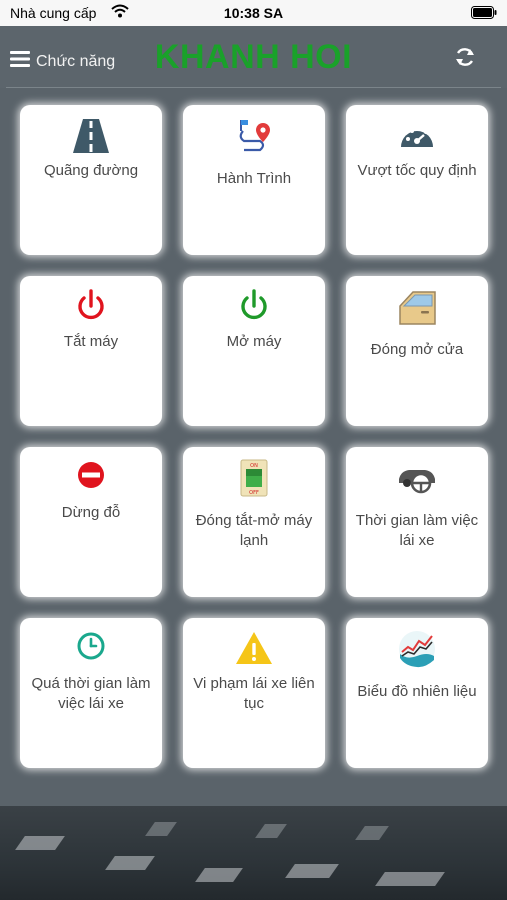 Image resolution: width=507 pixels, height=900 pixels. Describe the element at coordinates (91, 522) in the screenshot. I see `tile-dung-do: Dừng đỗ` at that location.